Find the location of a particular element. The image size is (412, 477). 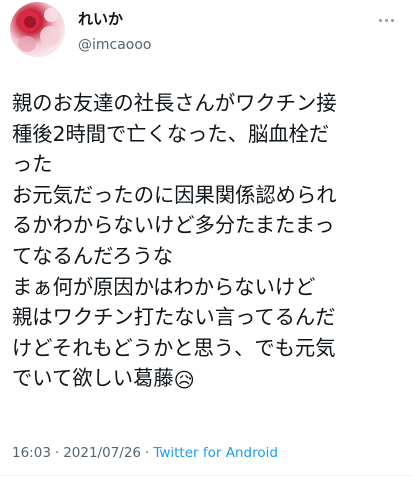

tweet-header: れいか @imcaooo is located at coordinates (206, 34).